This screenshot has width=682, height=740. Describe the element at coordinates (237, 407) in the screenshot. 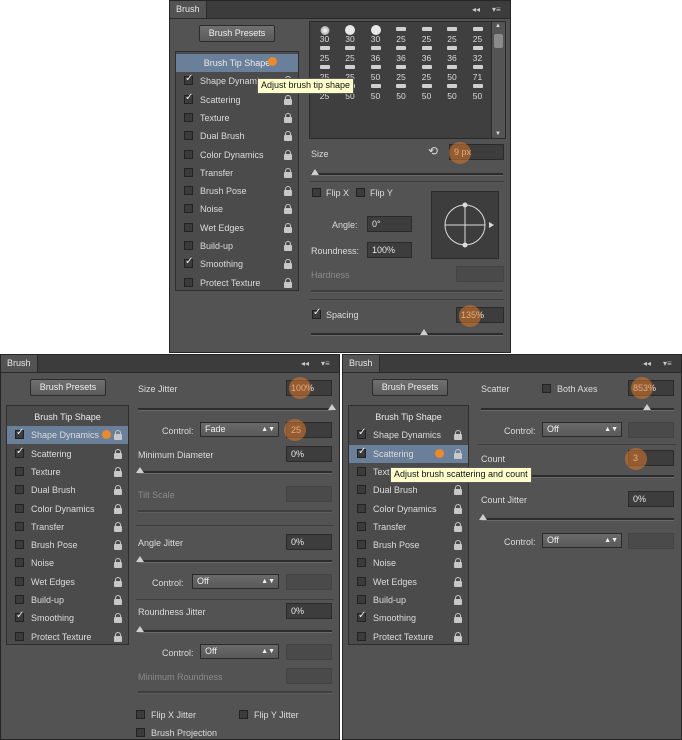

I see `size-jitter-slider` at that location.